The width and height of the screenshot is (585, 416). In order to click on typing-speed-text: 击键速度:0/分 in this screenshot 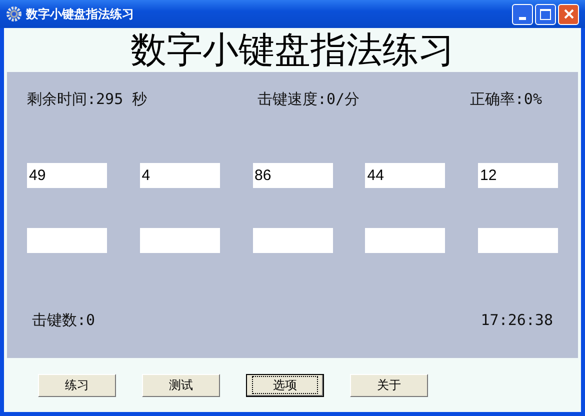, I will do `click(308, 99)`.